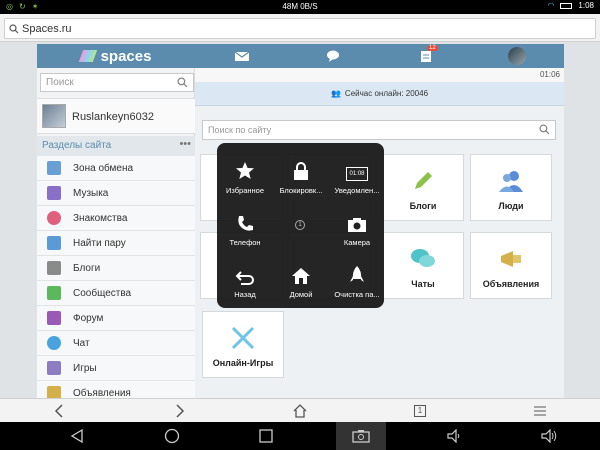 Image resolution: width=600 pixels, height=450 pixels. What do you see at coordinates (301, 281) in the screenshot?
I see `home-button: Домой` at bounding box center [301, 281].